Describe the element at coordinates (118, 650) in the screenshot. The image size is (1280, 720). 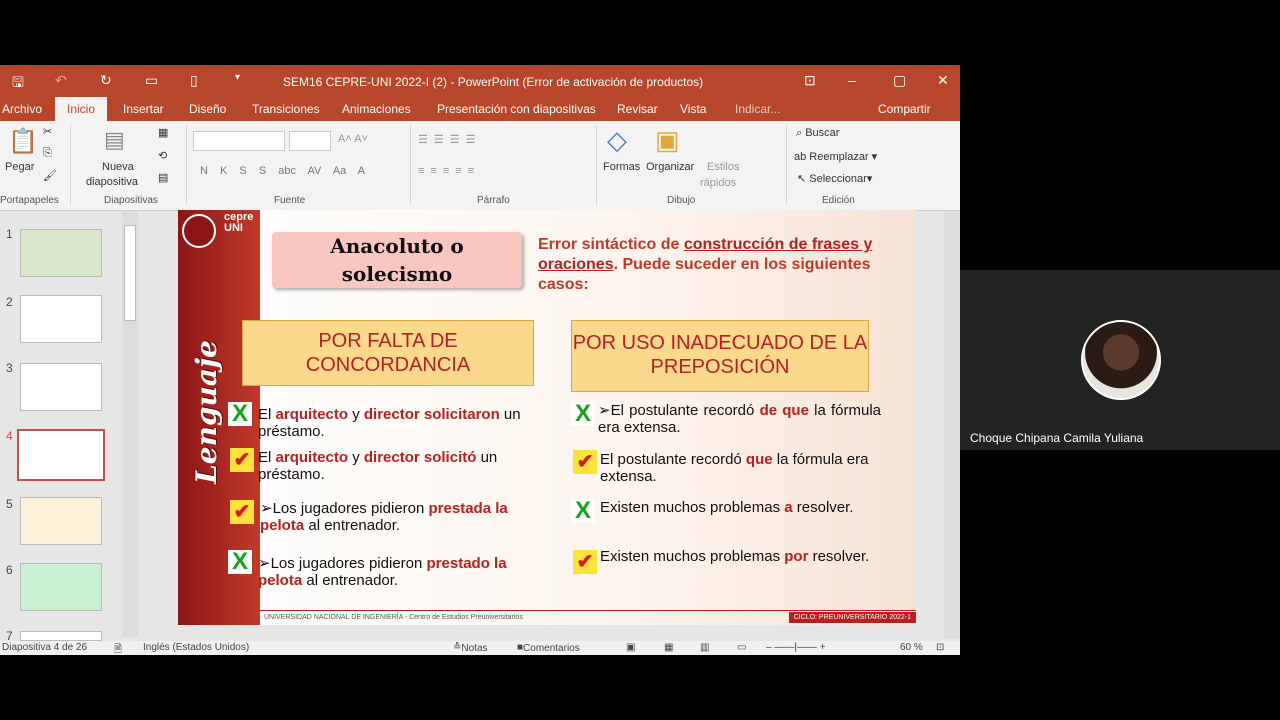
I see `spellcheck-icon: 🗎` at that location.